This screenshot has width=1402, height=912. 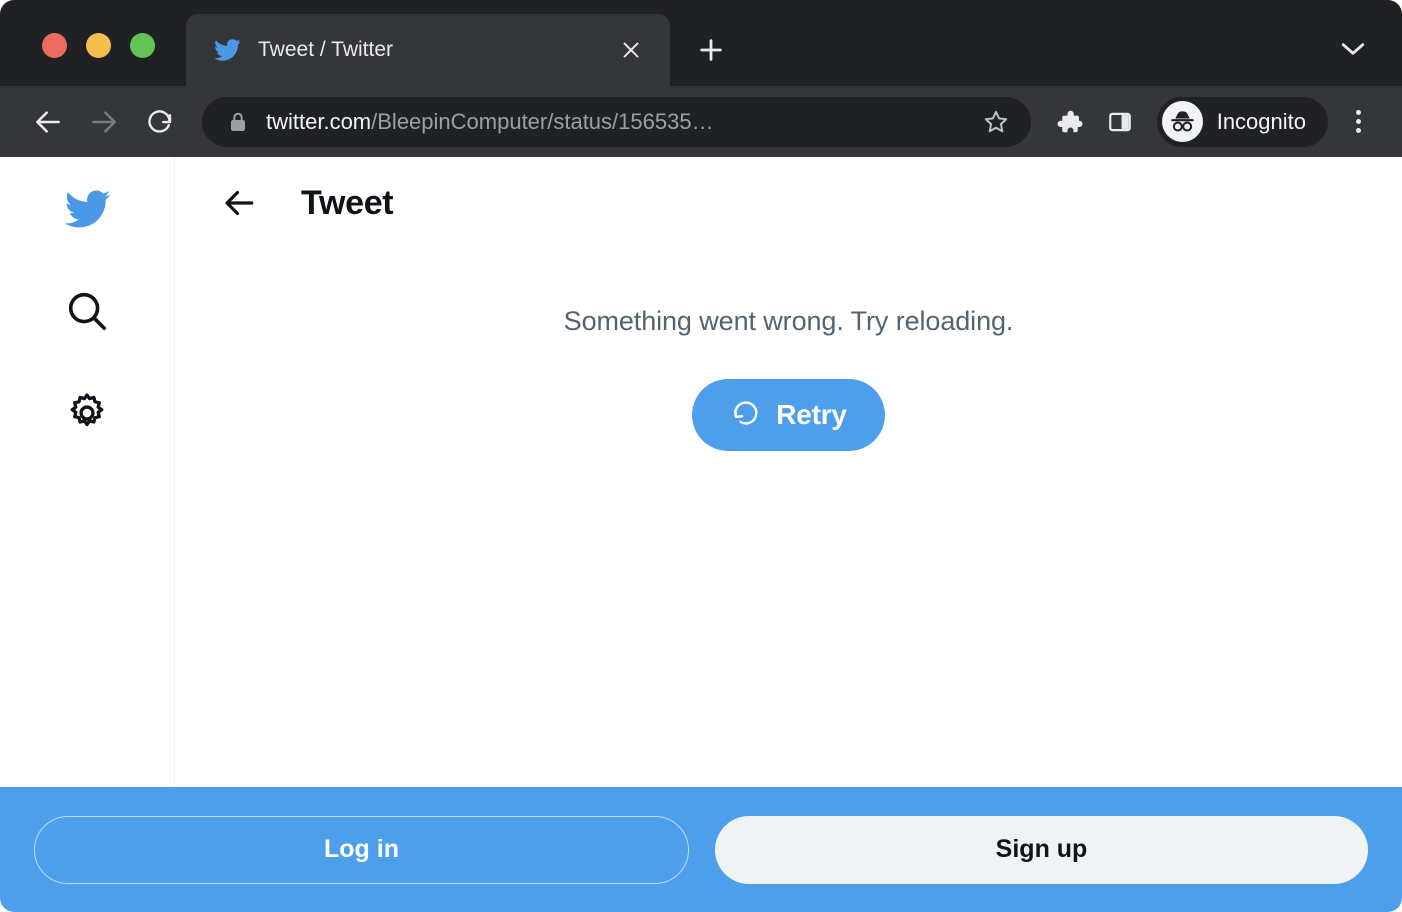 What do you see at coordinates (361, 849) in the screenshot?
I see `log-in-button: Log in` at bounding box center [361, 849].